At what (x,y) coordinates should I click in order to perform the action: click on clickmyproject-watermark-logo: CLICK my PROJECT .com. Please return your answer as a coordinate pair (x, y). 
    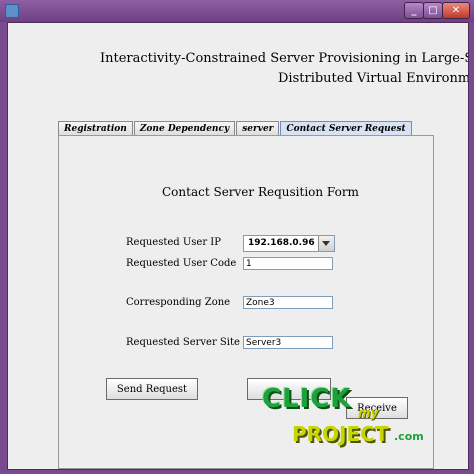
    Looking at the image, I should click on (352, 419).